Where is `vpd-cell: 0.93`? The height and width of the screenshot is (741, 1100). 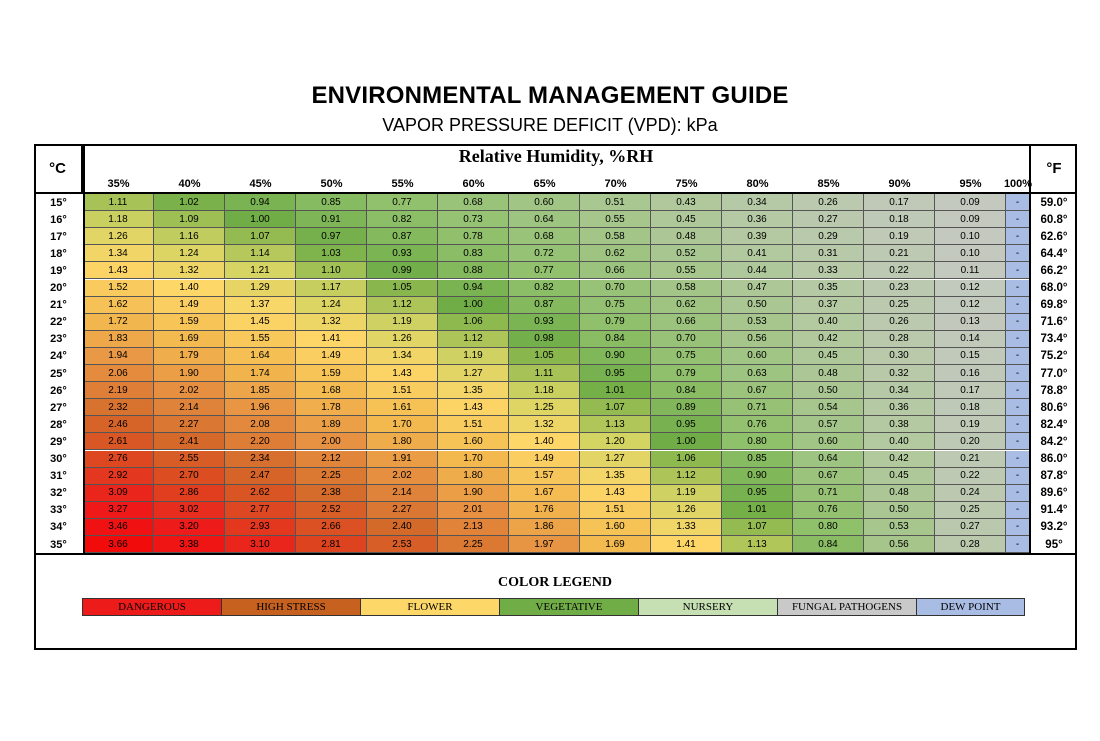
vpd-cell: 0.93 is located at coordinates (544, 322).